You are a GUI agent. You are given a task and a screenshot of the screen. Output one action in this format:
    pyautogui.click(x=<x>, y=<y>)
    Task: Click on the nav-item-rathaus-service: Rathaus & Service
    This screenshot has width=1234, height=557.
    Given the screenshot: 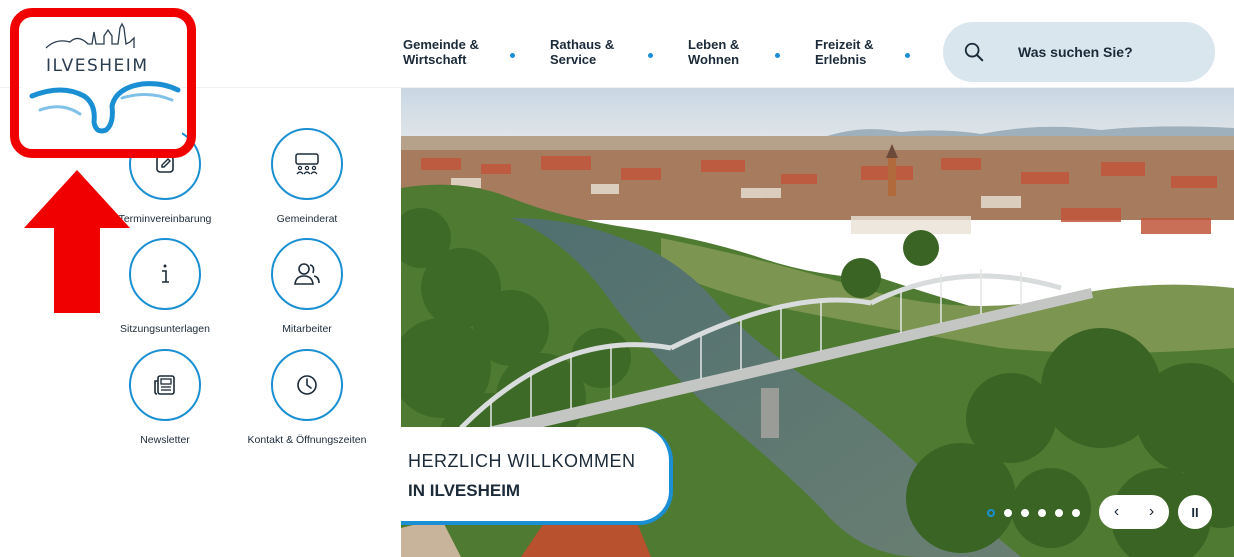 What is the action you would take?
    pyautogui.click(x=594, y=52)
    